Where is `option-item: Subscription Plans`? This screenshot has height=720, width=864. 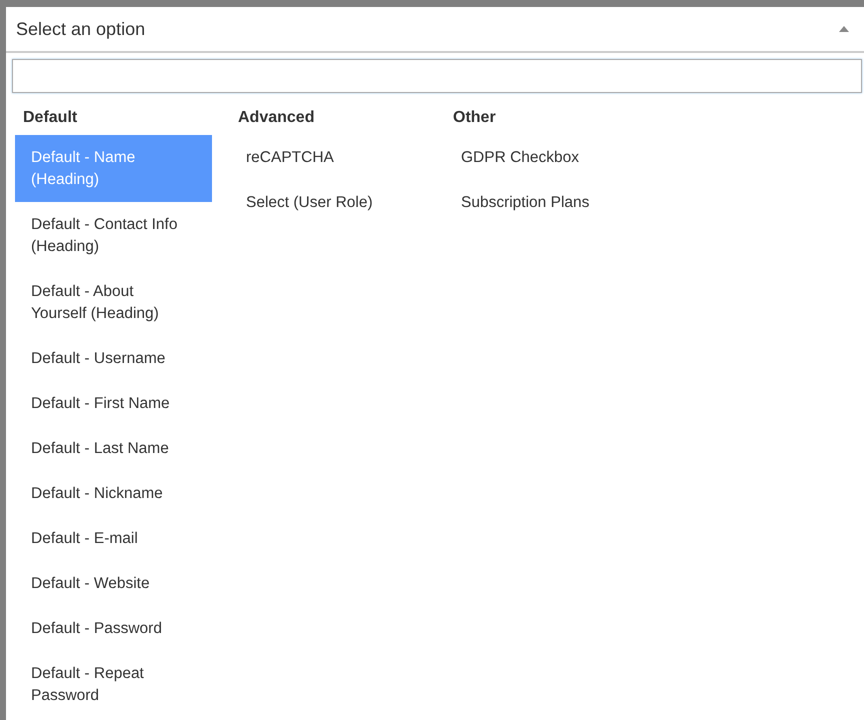
option-item: Subscription Plans is located at coordinates (543, 202).